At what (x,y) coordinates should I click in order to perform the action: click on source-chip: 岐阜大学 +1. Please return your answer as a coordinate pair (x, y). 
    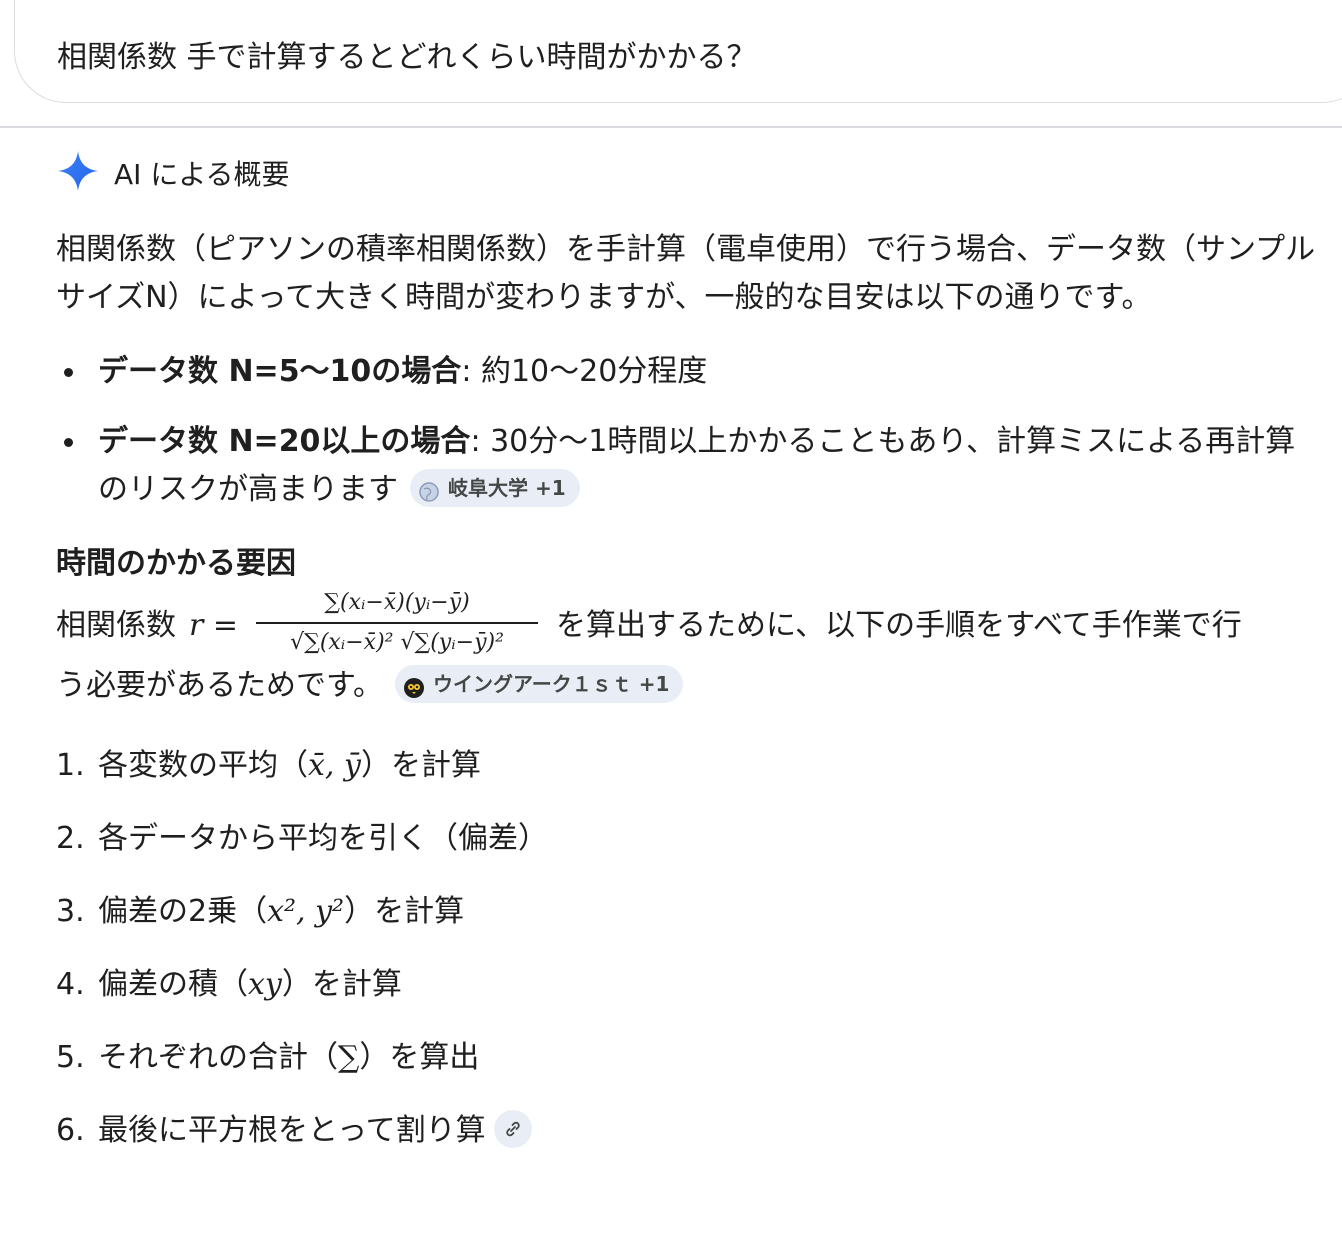
    Looking at the image, I should click on (495, 487).